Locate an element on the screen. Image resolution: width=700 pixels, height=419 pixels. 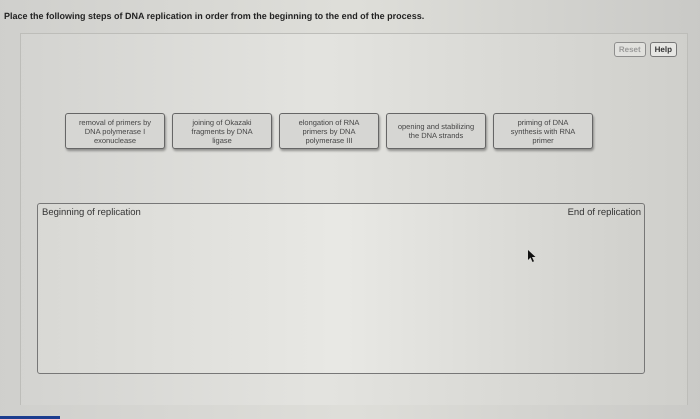
pointer-icon is located at coordinates (532, 256).